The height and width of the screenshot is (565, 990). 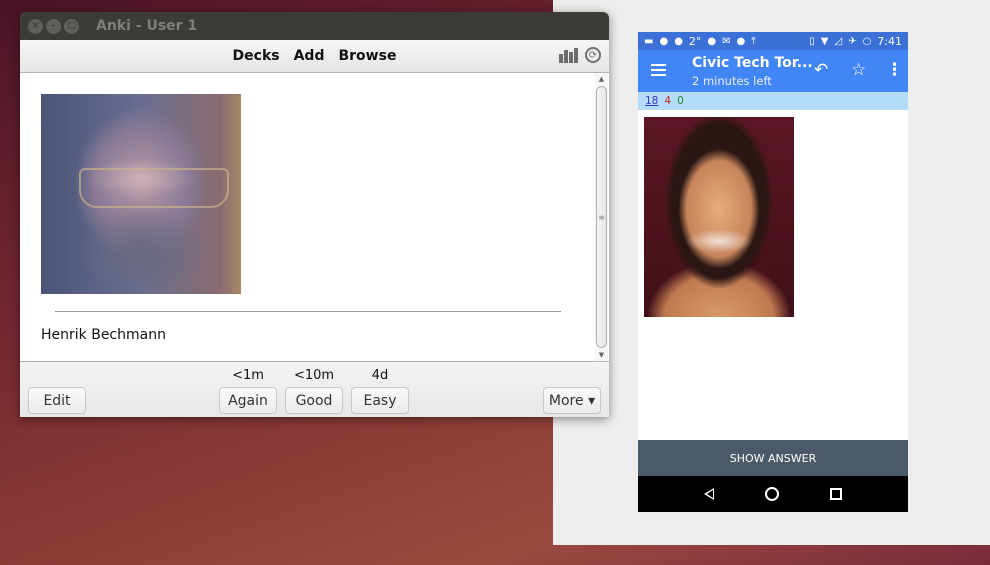 What do you see at coordinates (569, 55) in the screenshot?
I see `stats-icon` at bounding box center [569, 55].